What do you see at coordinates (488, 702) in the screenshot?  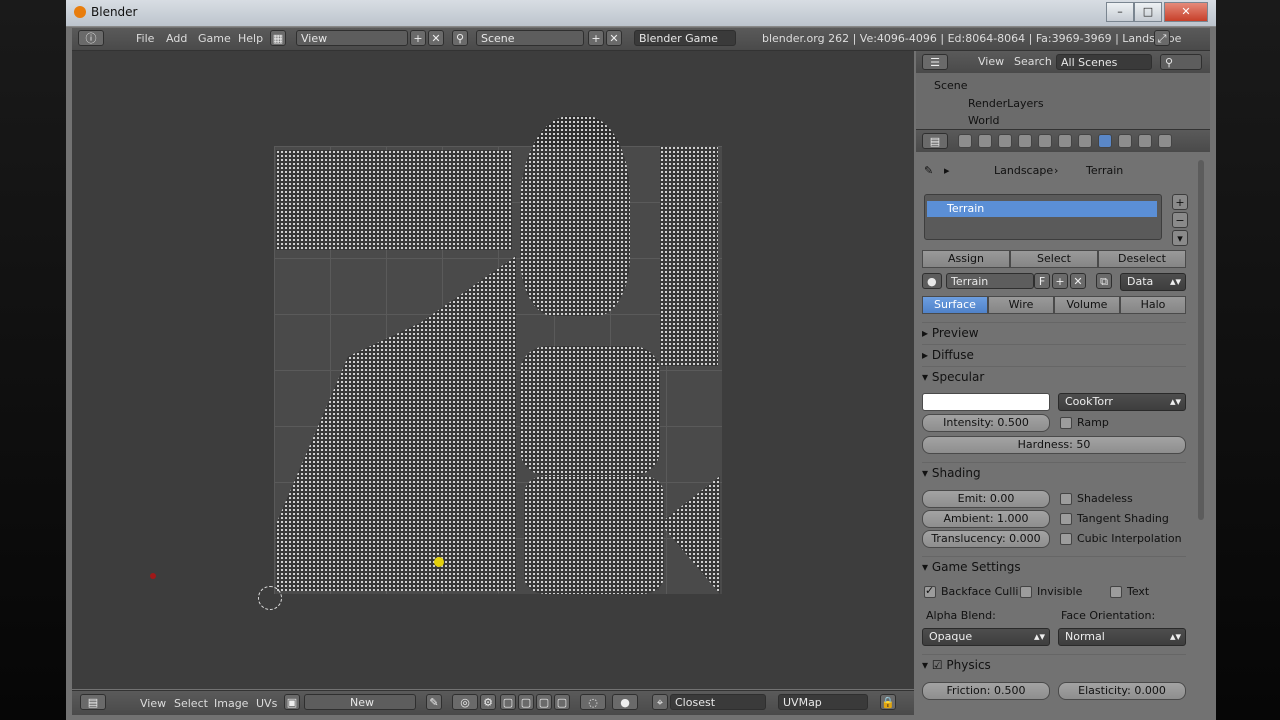 I see `sync-icon: ⚙` at bounding box center [488, 702].